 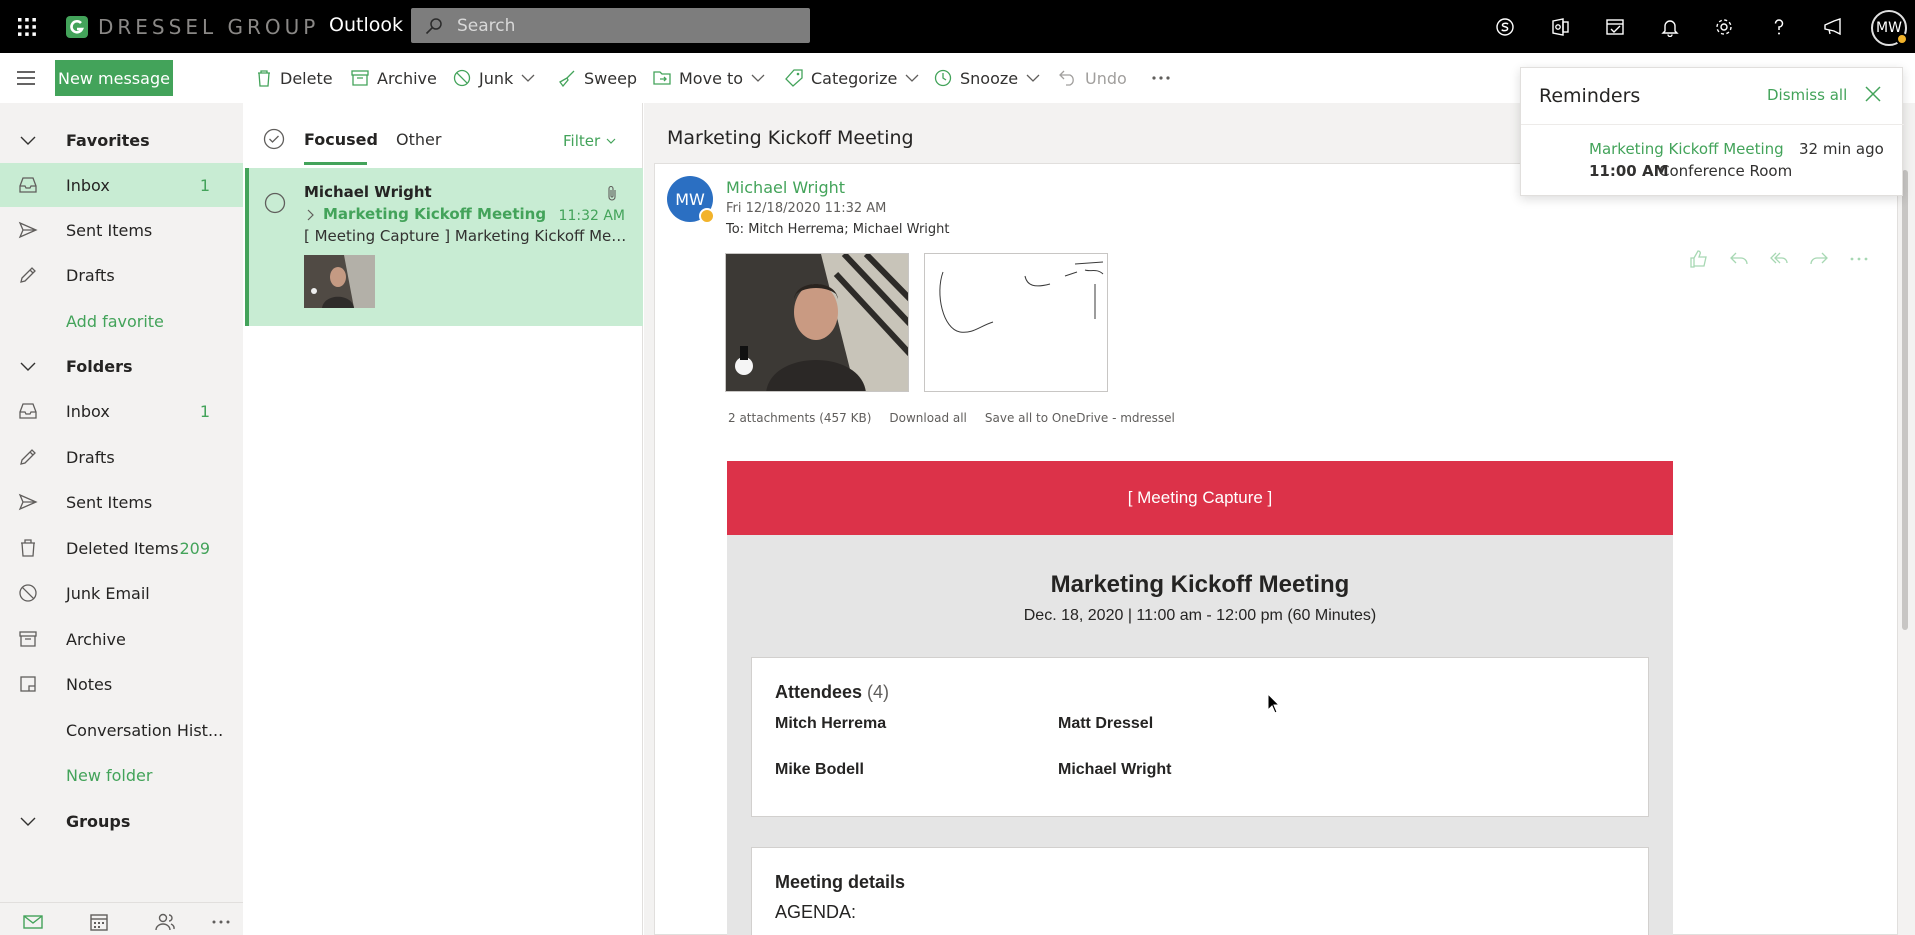 I want to click on sweep-label: Sweep, so click(x=611, y=78).